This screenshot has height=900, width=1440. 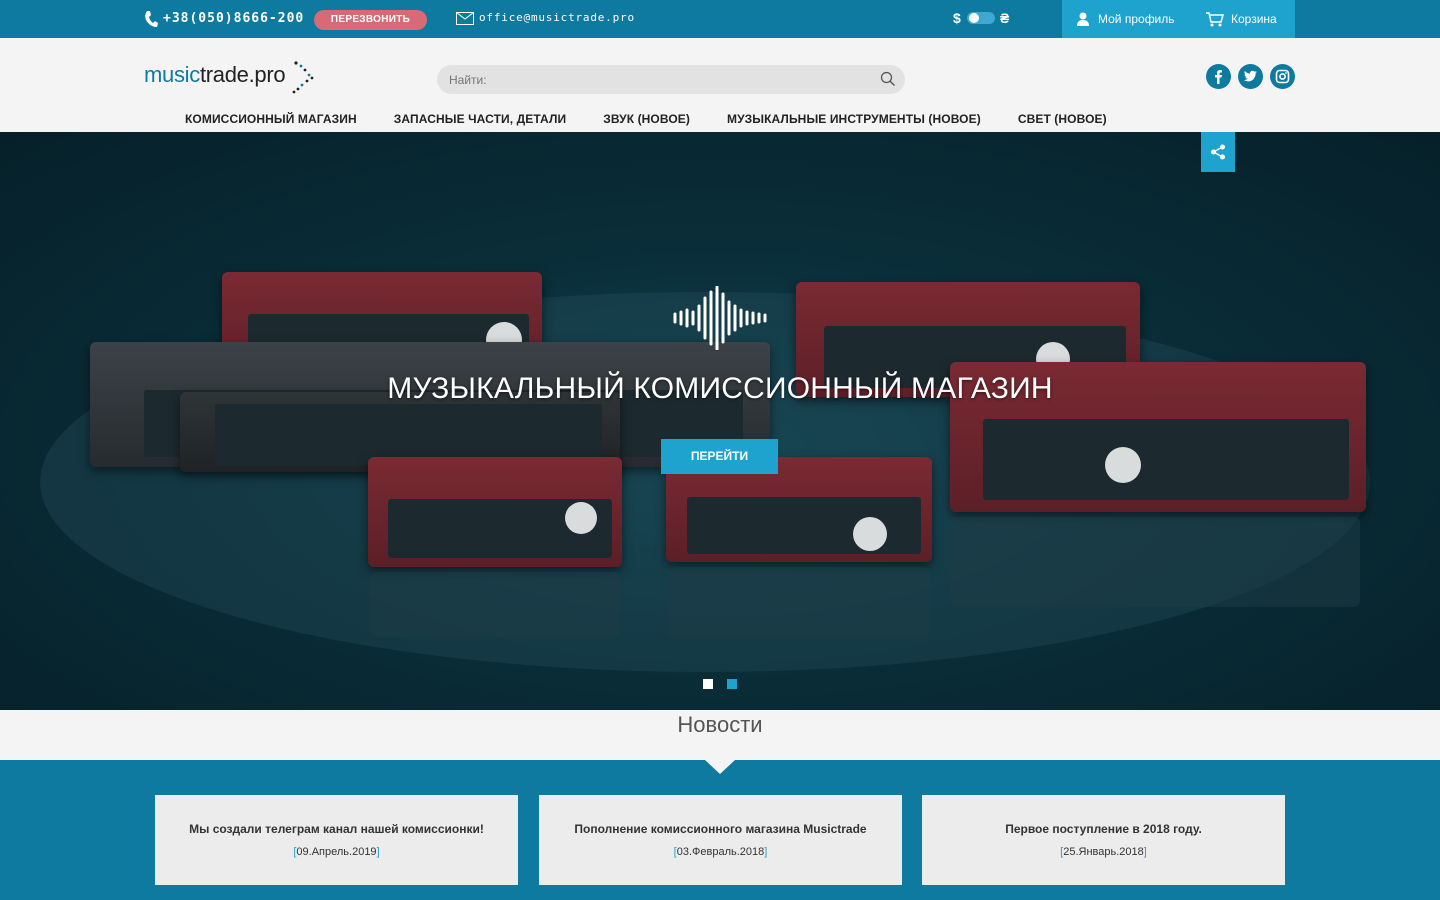 I want to click on nav-item-instruments: МУЗЫКАЛЬНЫЕ ИНСТРУМЕНТЫ (НОВОЕ), so click(x=854, y=119).